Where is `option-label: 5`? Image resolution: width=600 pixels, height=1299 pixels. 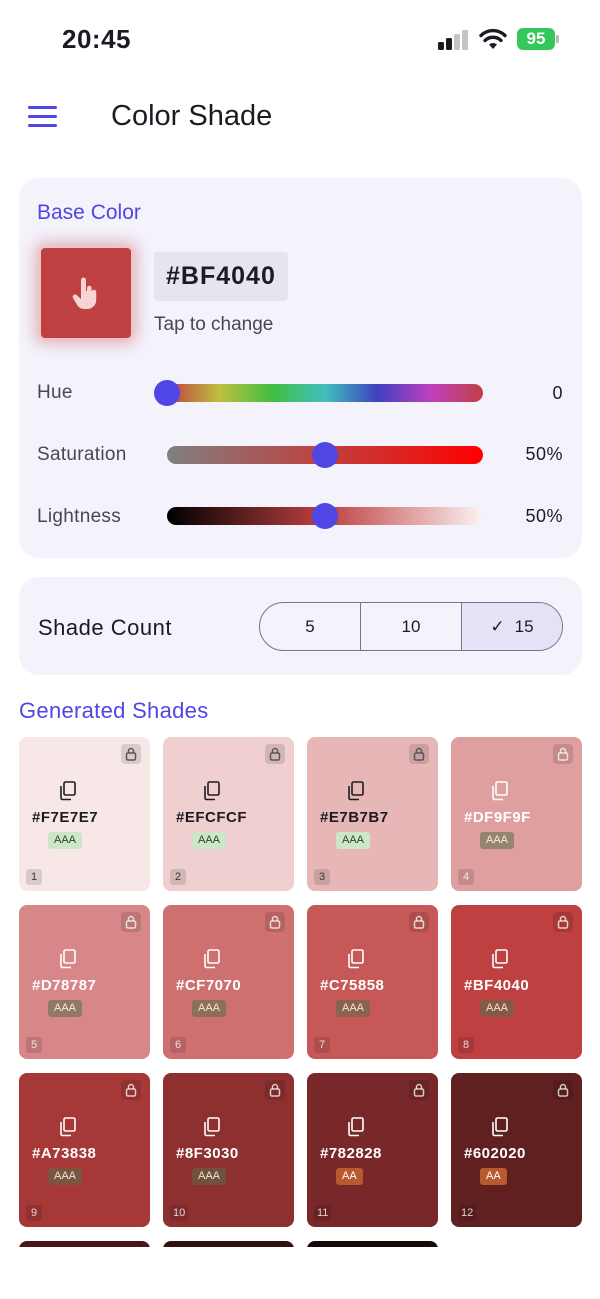 option-label: 5 is located at coordinates (310, 626).